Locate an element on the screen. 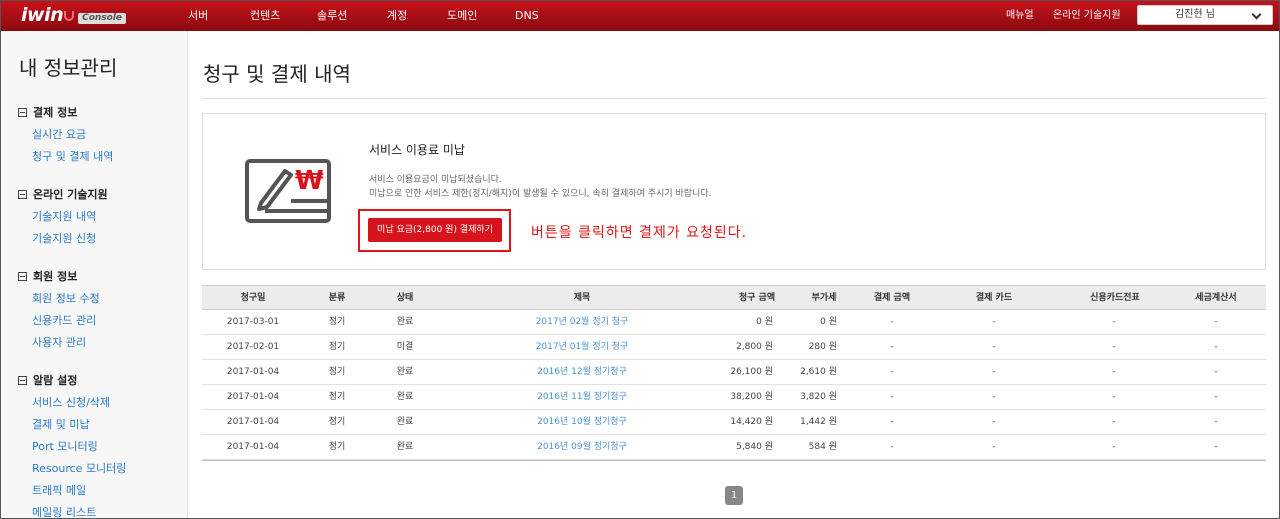 Image resolution: width=1280 pixels, height=519 pixels. cell-subject-link: 2016년 10월 정기청구 is located at coordinates (582, 422).